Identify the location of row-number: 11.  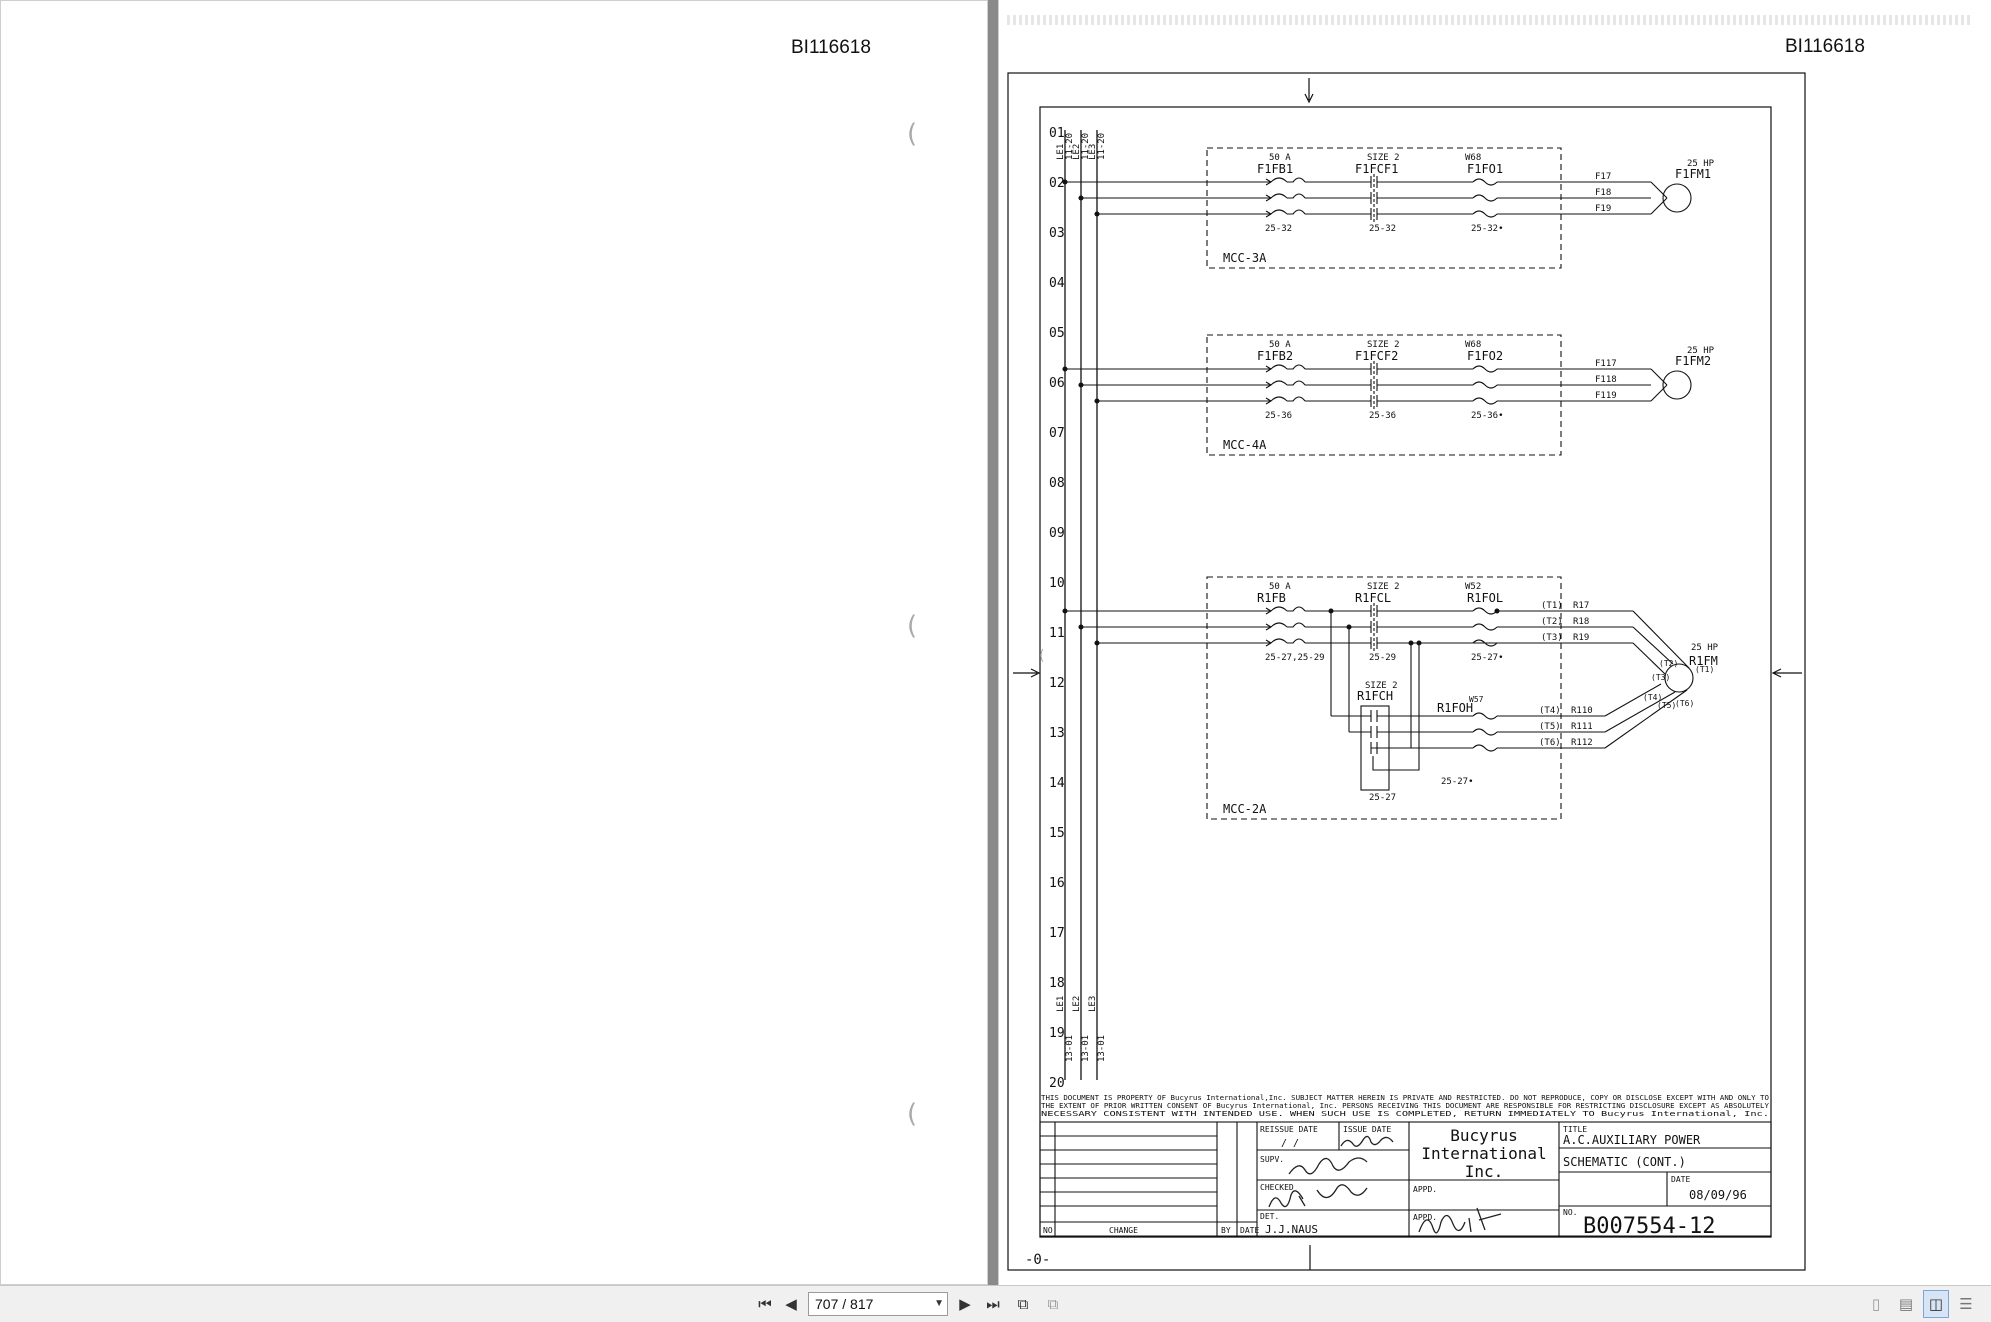
(1057, 633).